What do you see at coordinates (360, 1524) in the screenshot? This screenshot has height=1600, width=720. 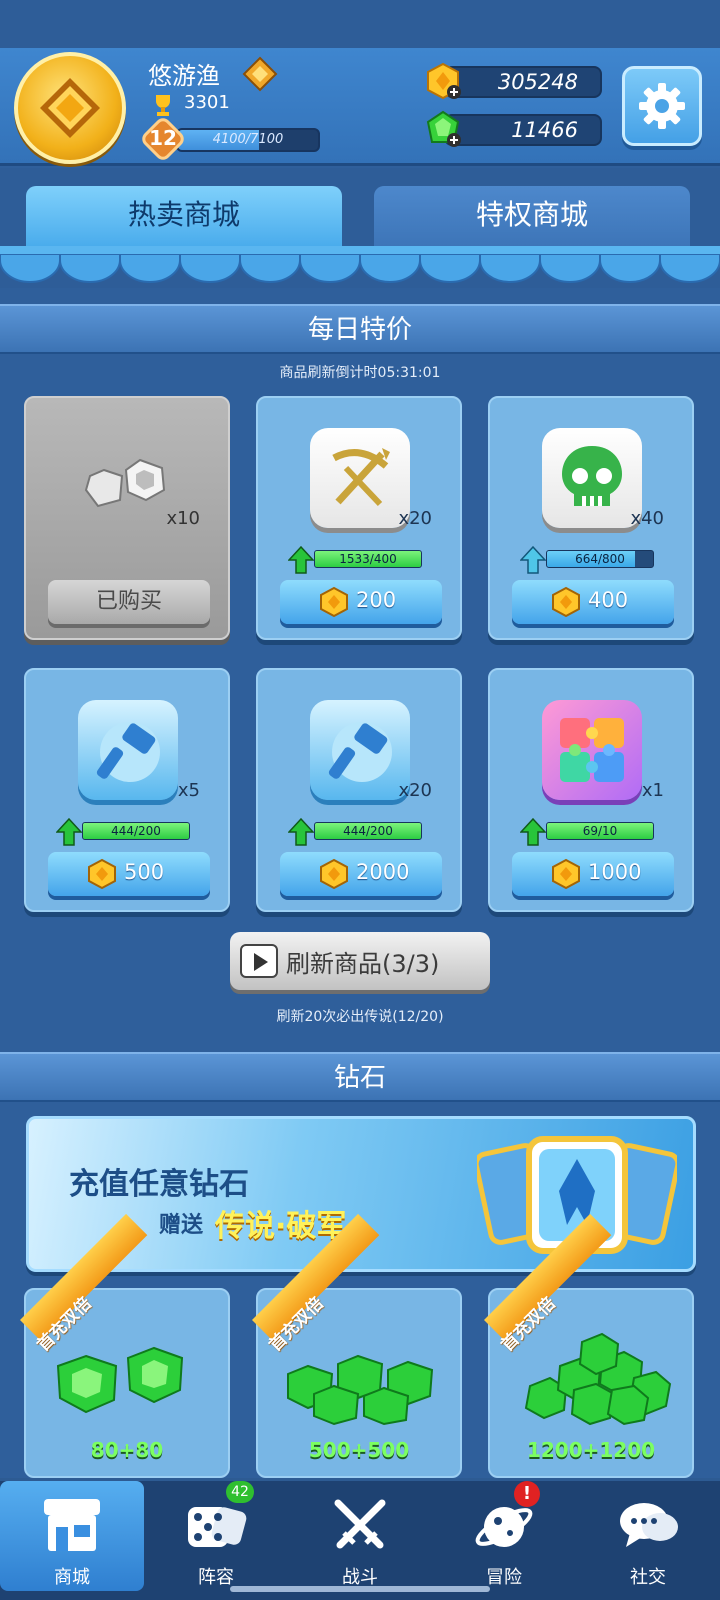 I see `swords-icon` at bounding box center [360, 1524].